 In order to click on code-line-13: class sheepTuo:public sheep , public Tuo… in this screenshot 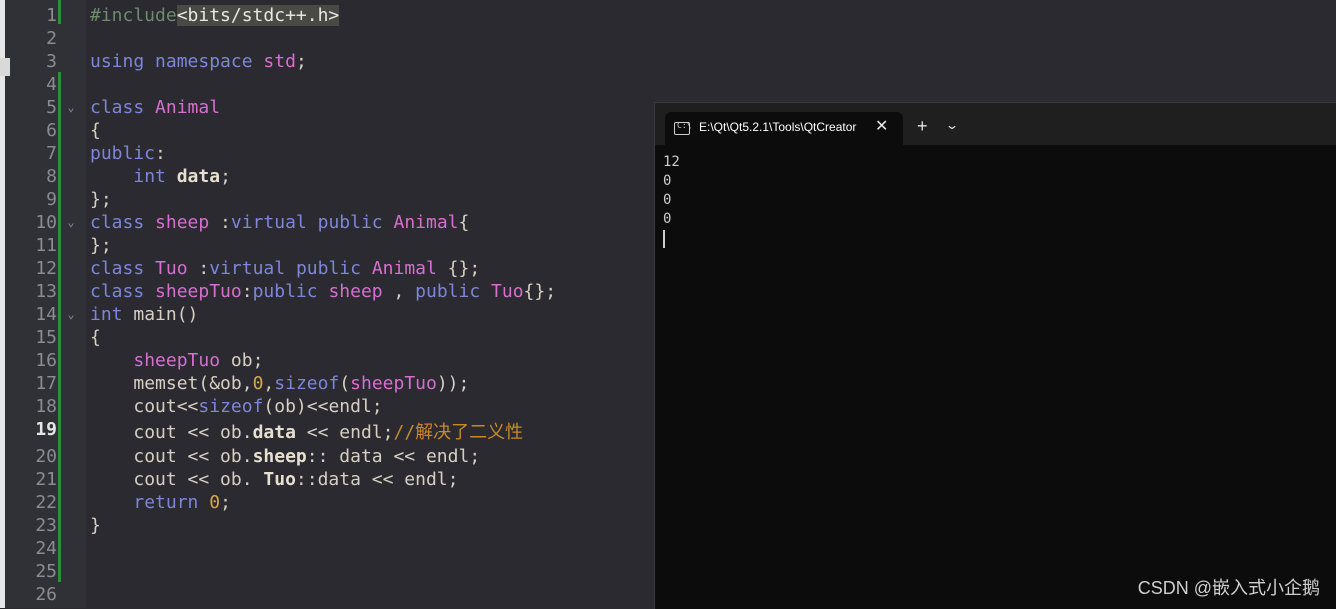, I will do `click(323, 291)`.